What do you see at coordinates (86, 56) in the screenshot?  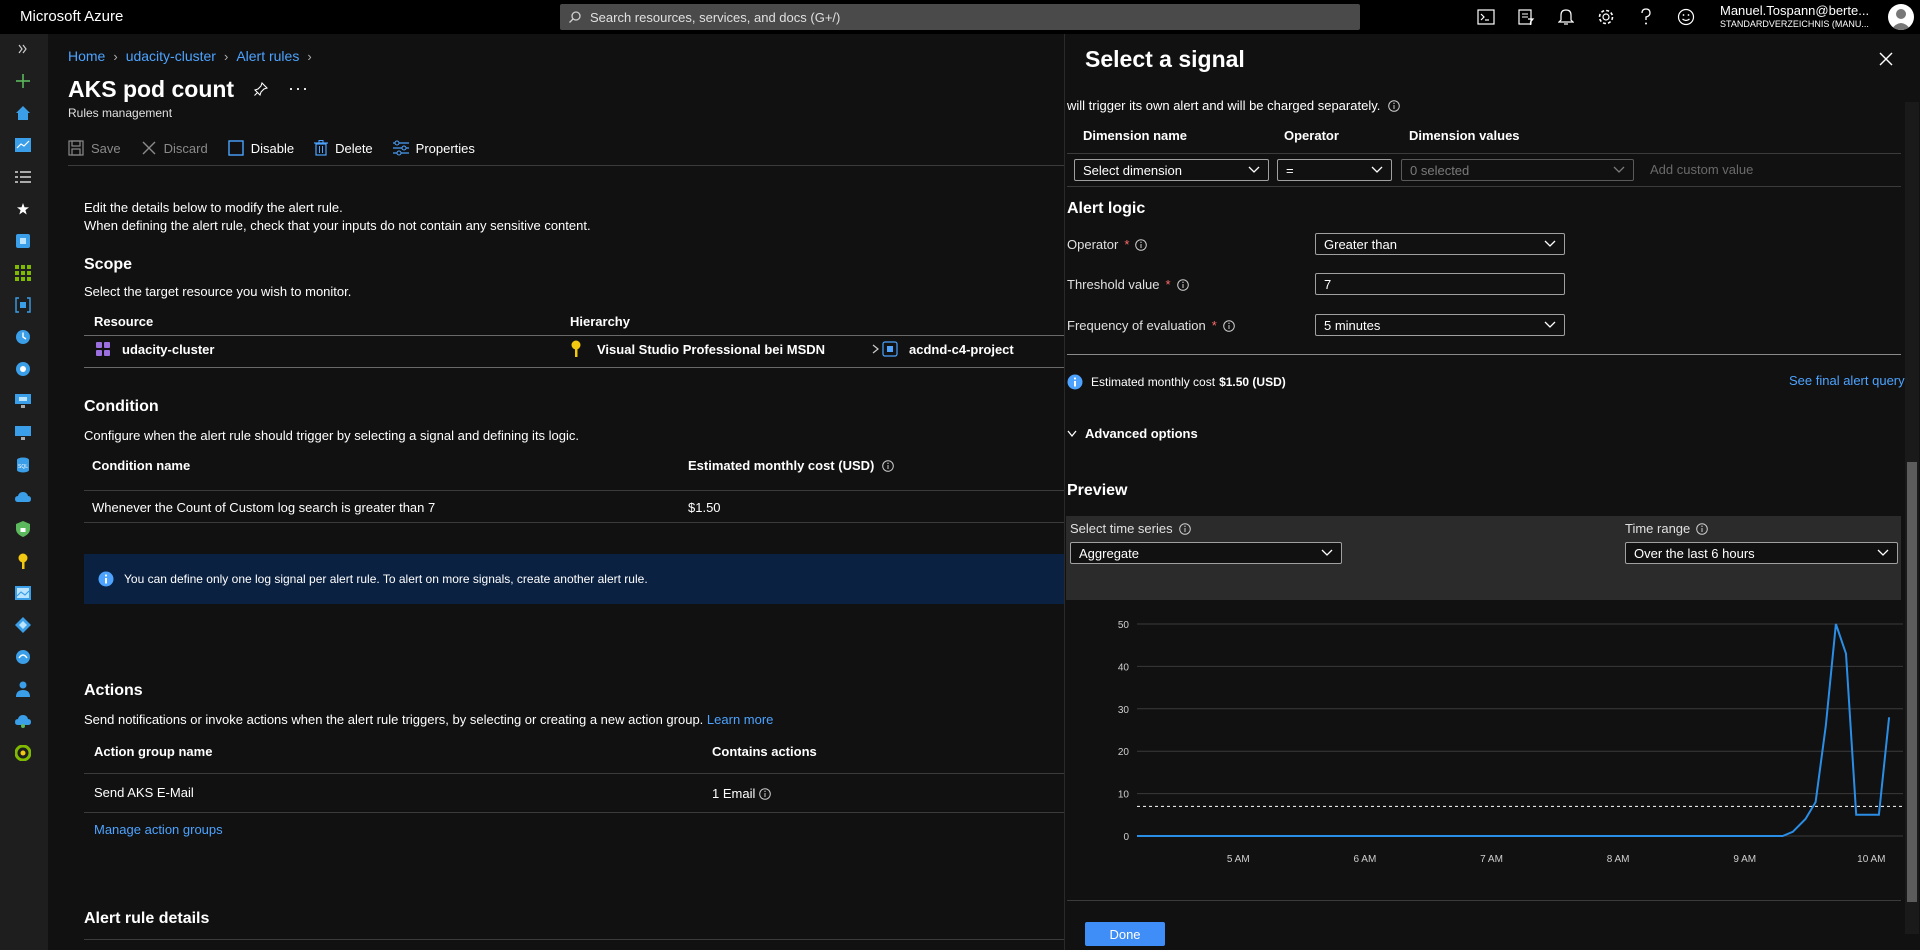 I see `breadcrumb-home: Home` at bounding box center [86, 56].